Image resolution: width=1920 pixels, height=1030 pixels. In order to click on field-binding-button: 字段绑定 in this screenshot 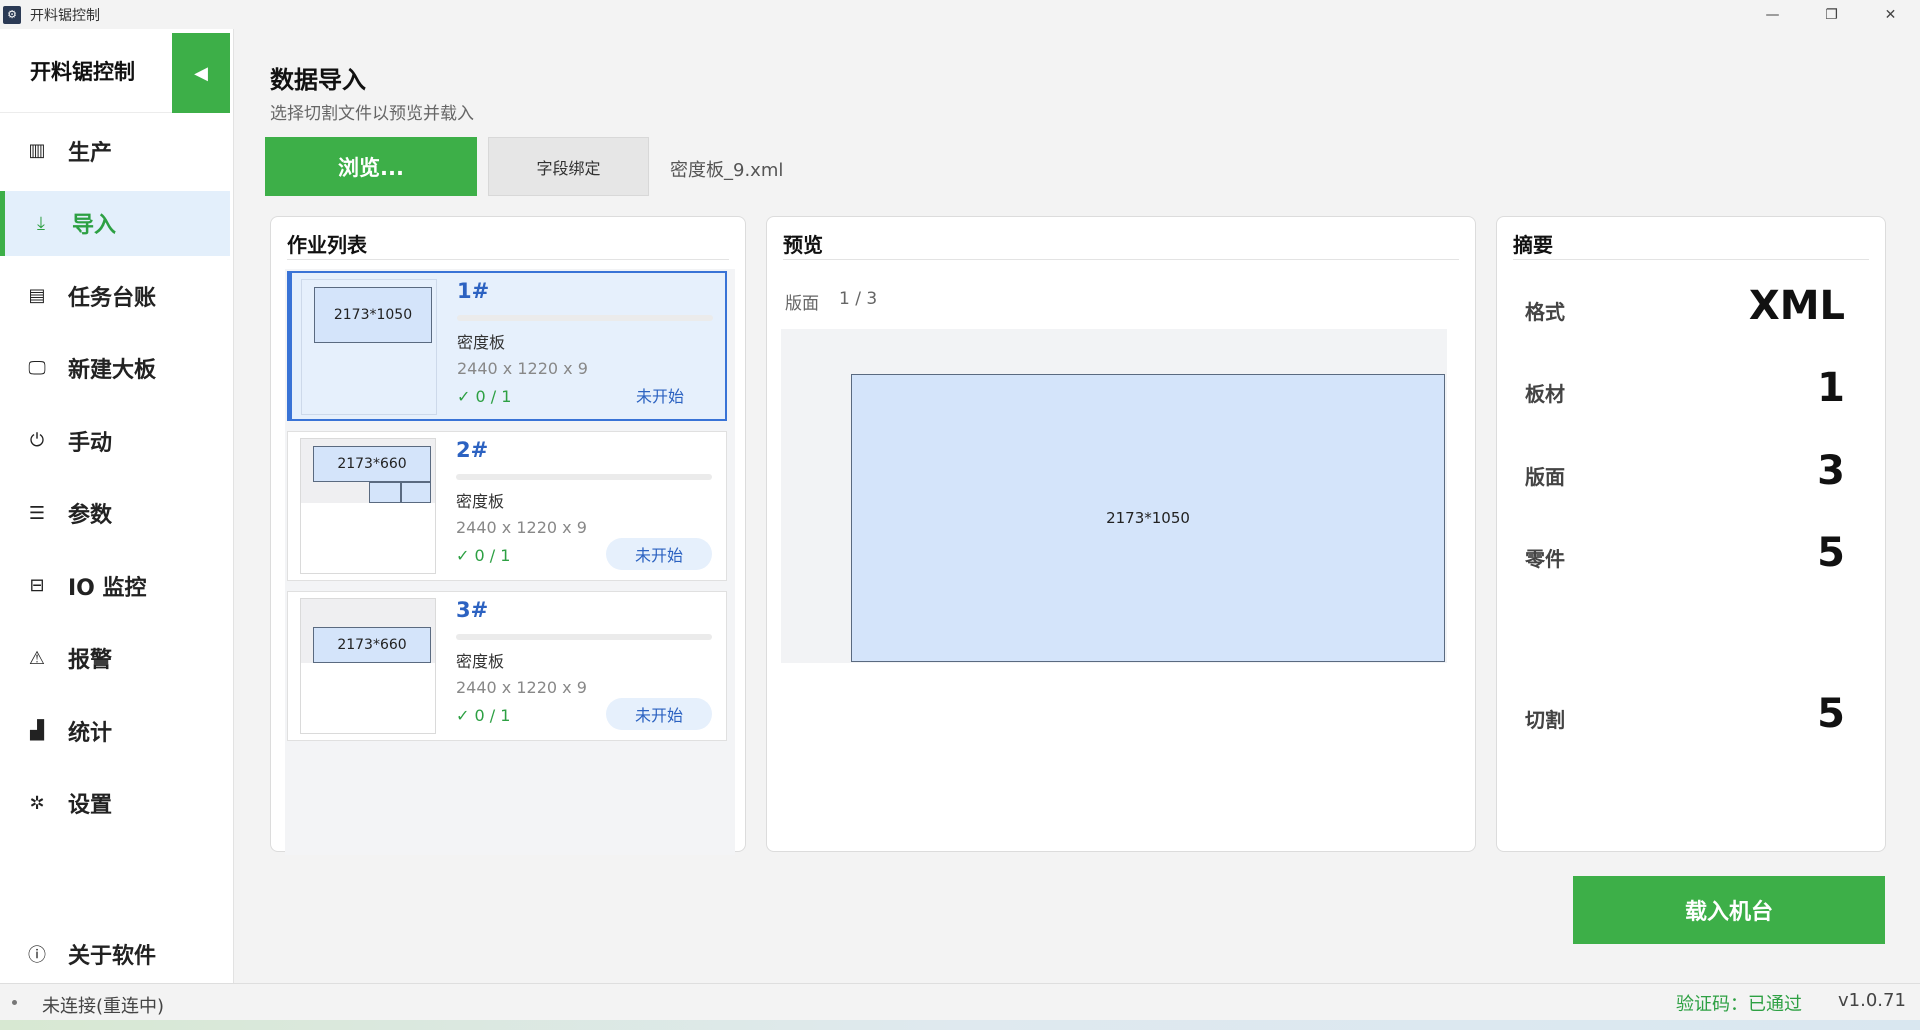, I will do `click(568, 166)`.